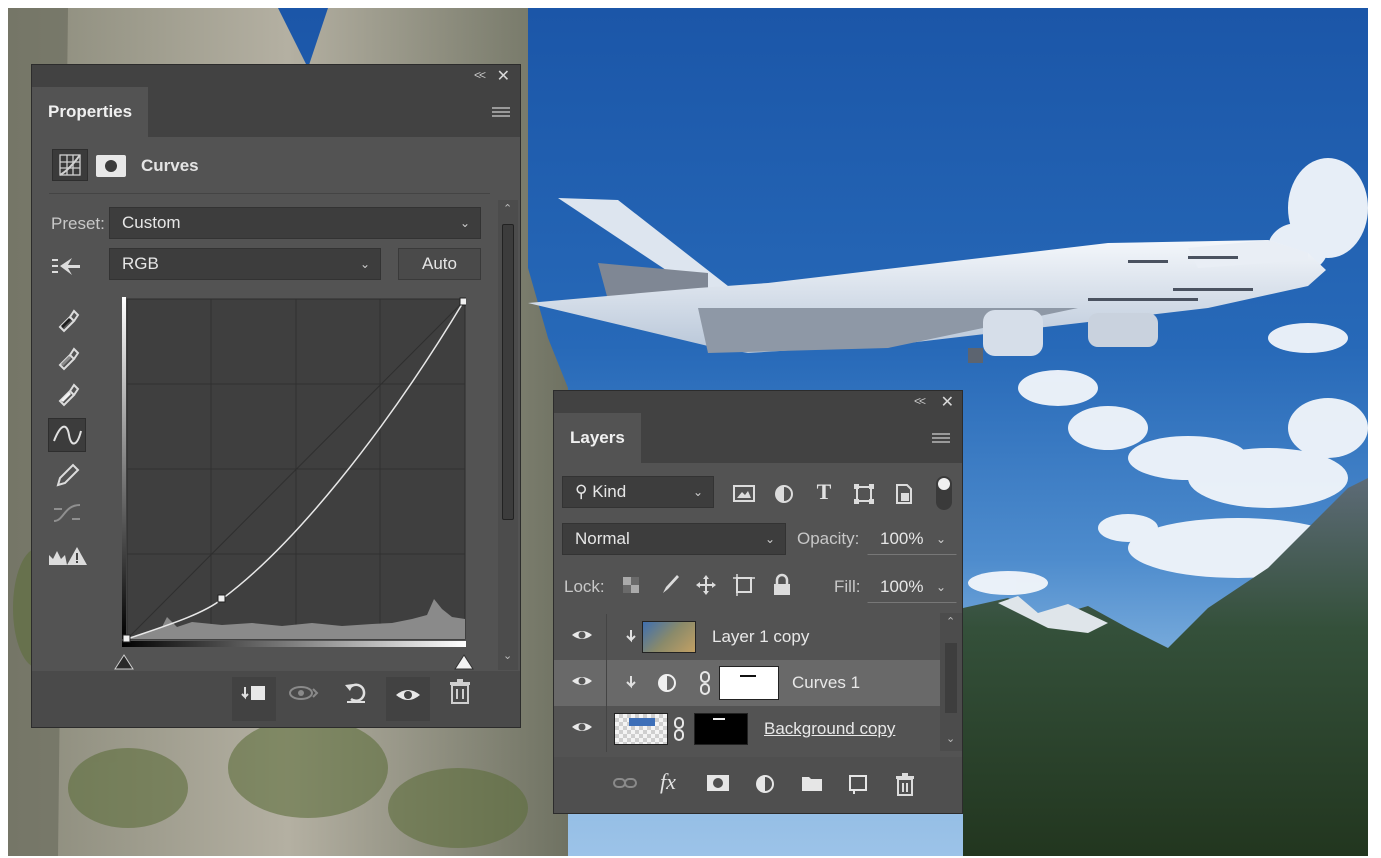  Describe the element at coordinates (111, 166) in the screenshot. I see `layer-mask-icon` at that location.